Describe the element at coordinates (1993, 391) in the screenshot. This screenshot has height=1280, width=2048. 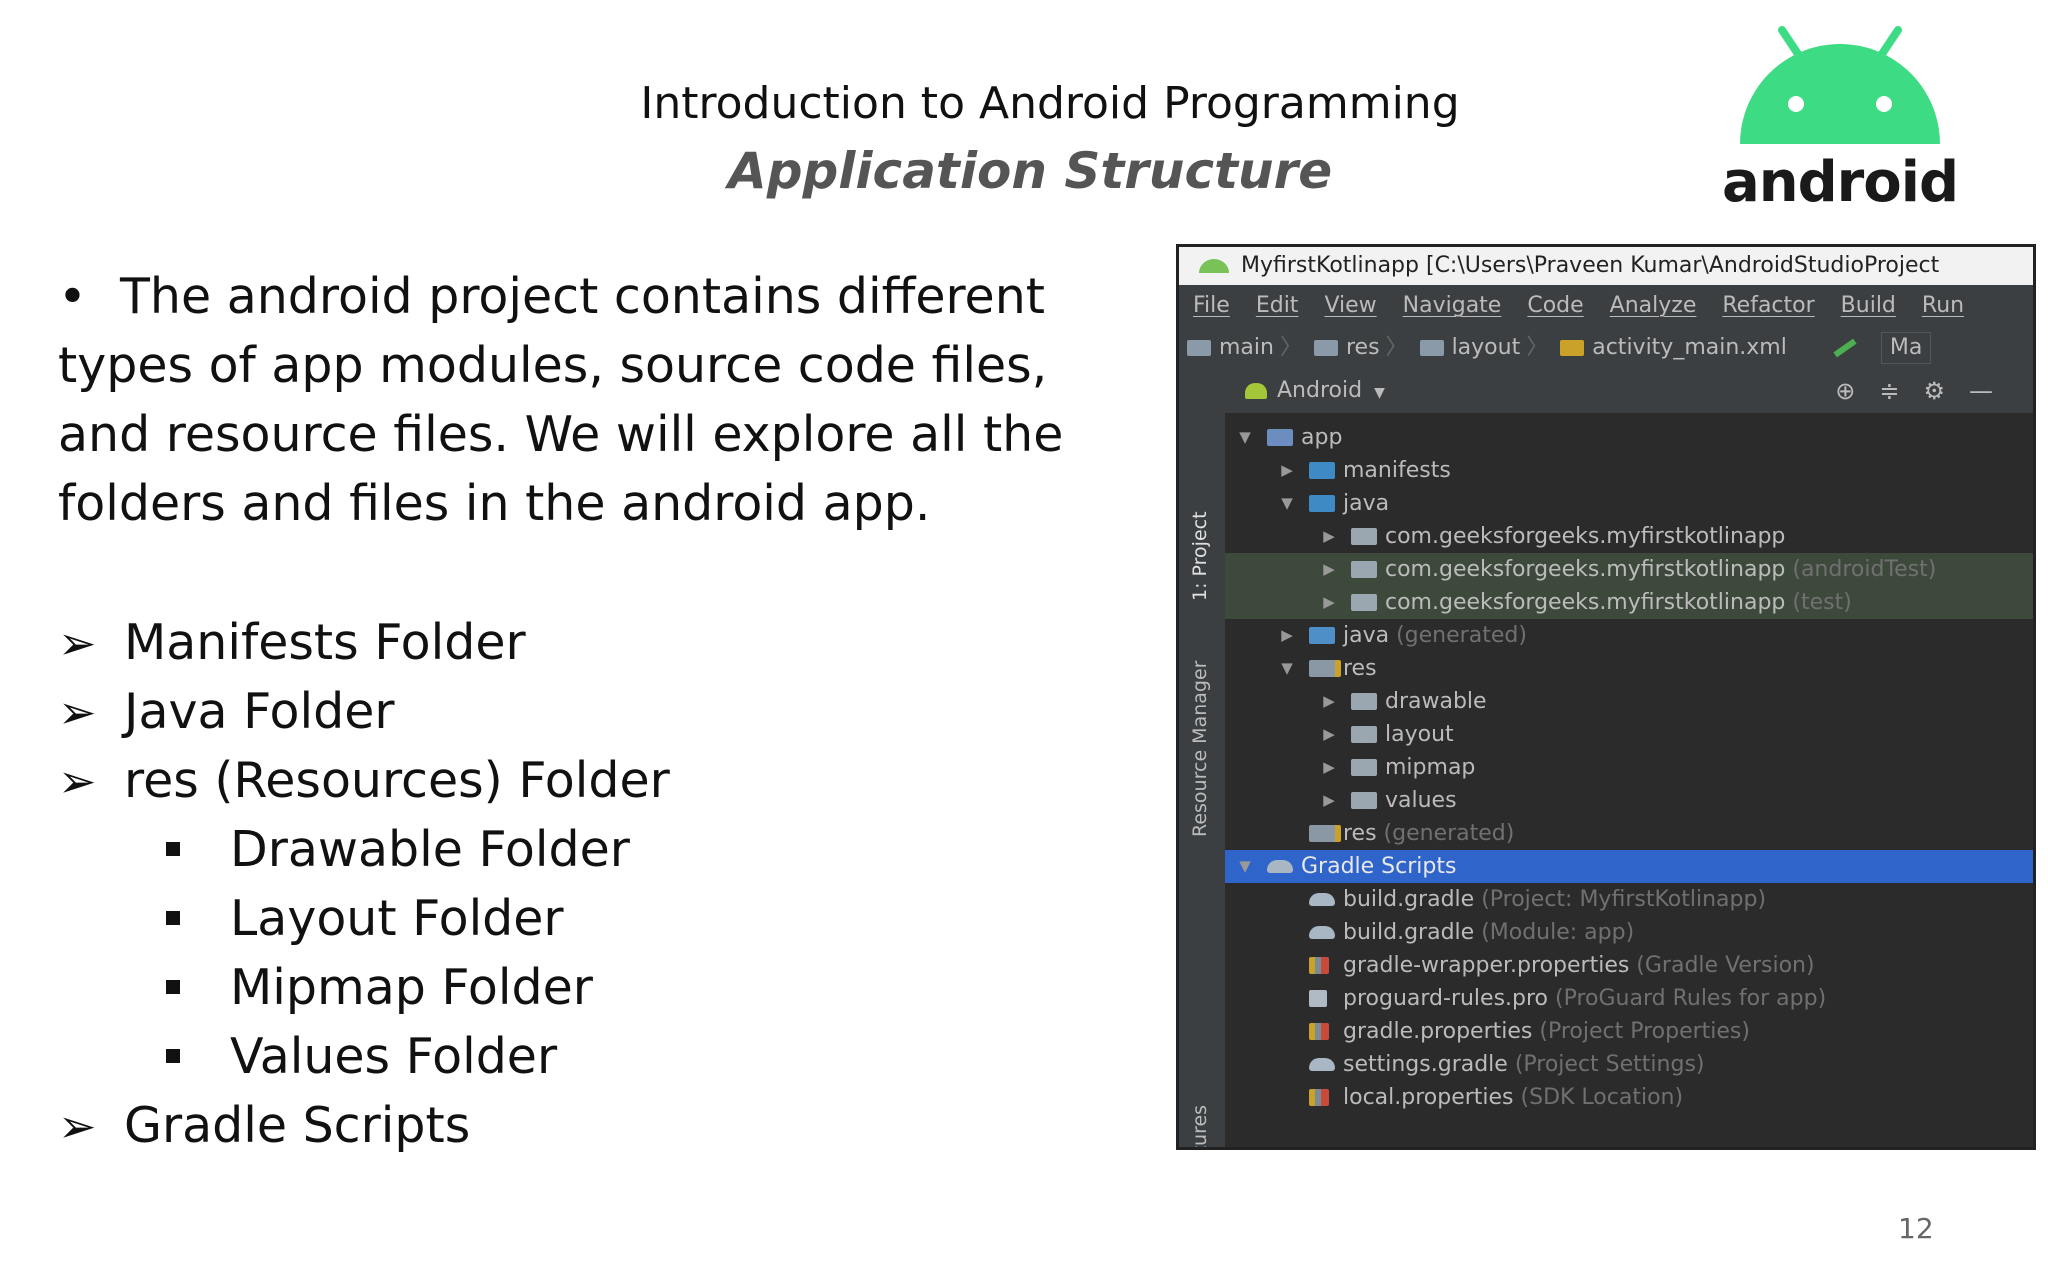
I see `minimize-icon: —` at that location.